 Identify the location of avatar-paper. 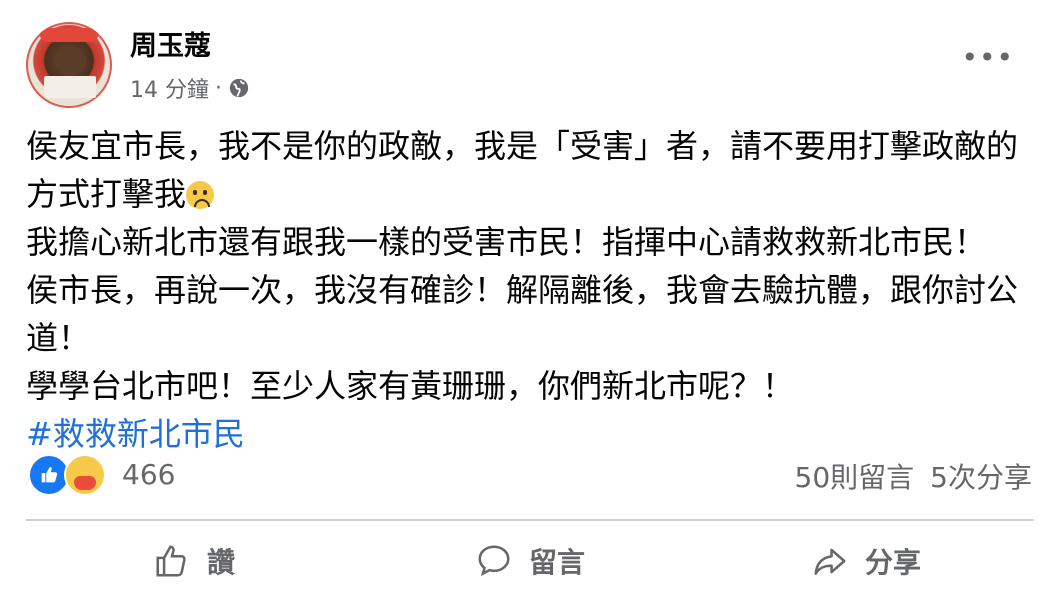
(70, 87).